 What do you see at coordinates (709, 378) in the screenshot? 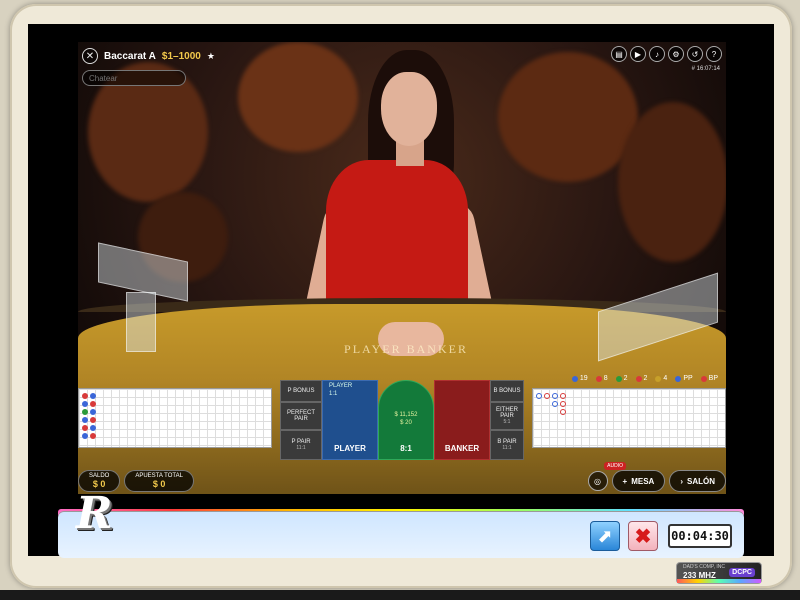
I see `stat-banker-pair-2: BP` at bounding box center [709, 378].